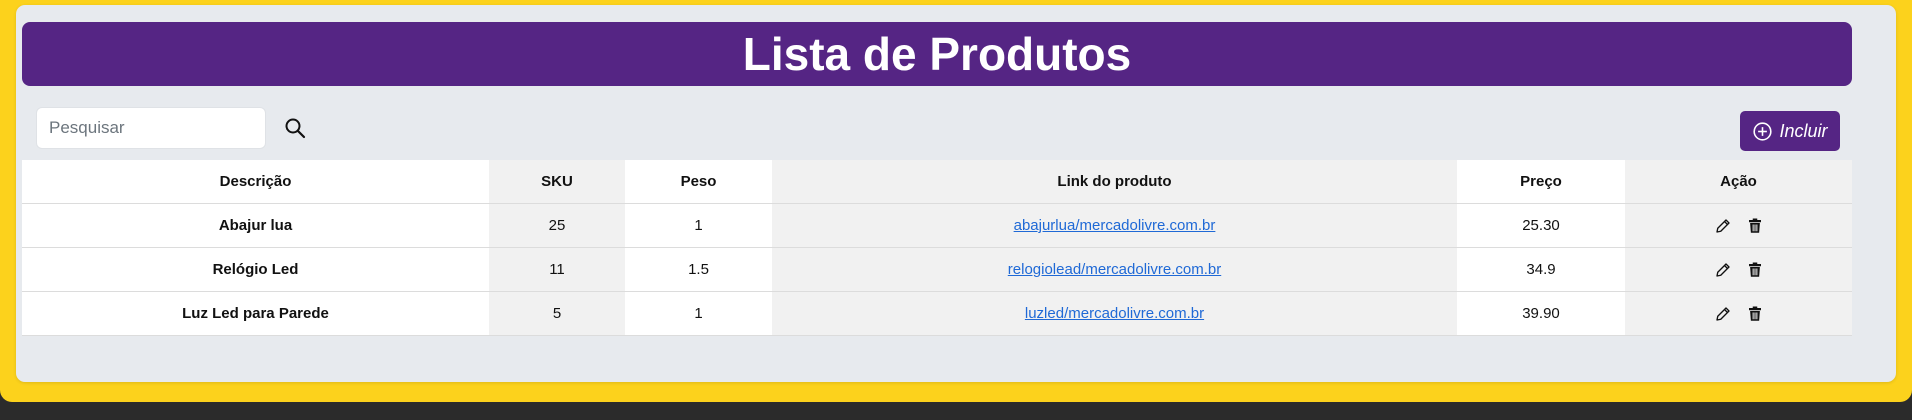 The image size is (1912, 420). What do you see at coordinates (1738, 182) in the screenshot?
I see `column-header-acao: Ação` at bounding box center [1738, 182].